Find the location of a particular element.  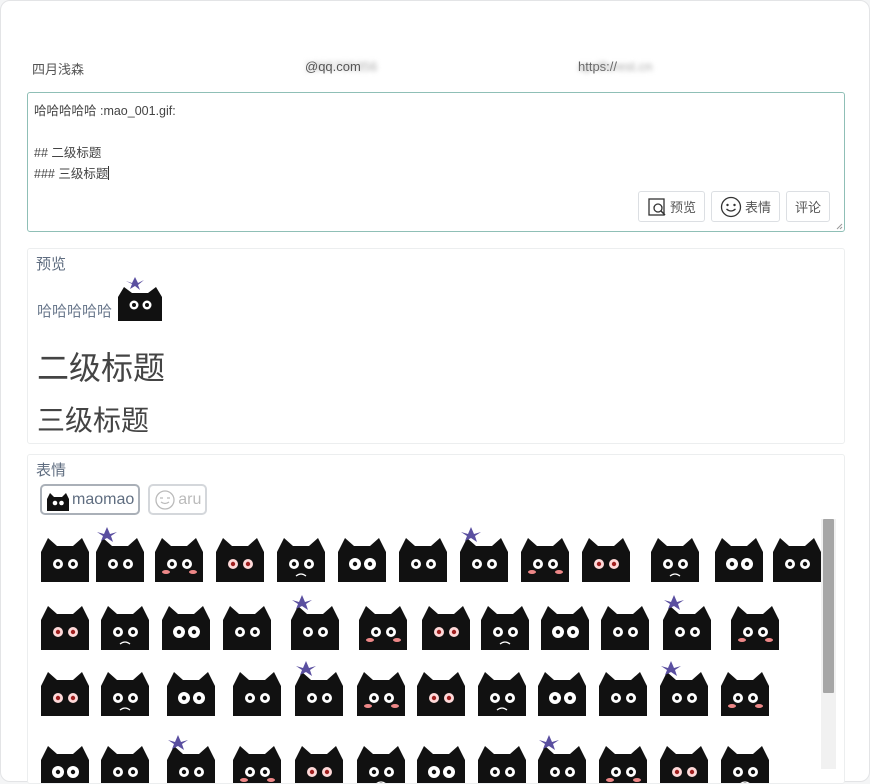

link-hidden: aprilforest.cn is located at coordinates (615, 66).